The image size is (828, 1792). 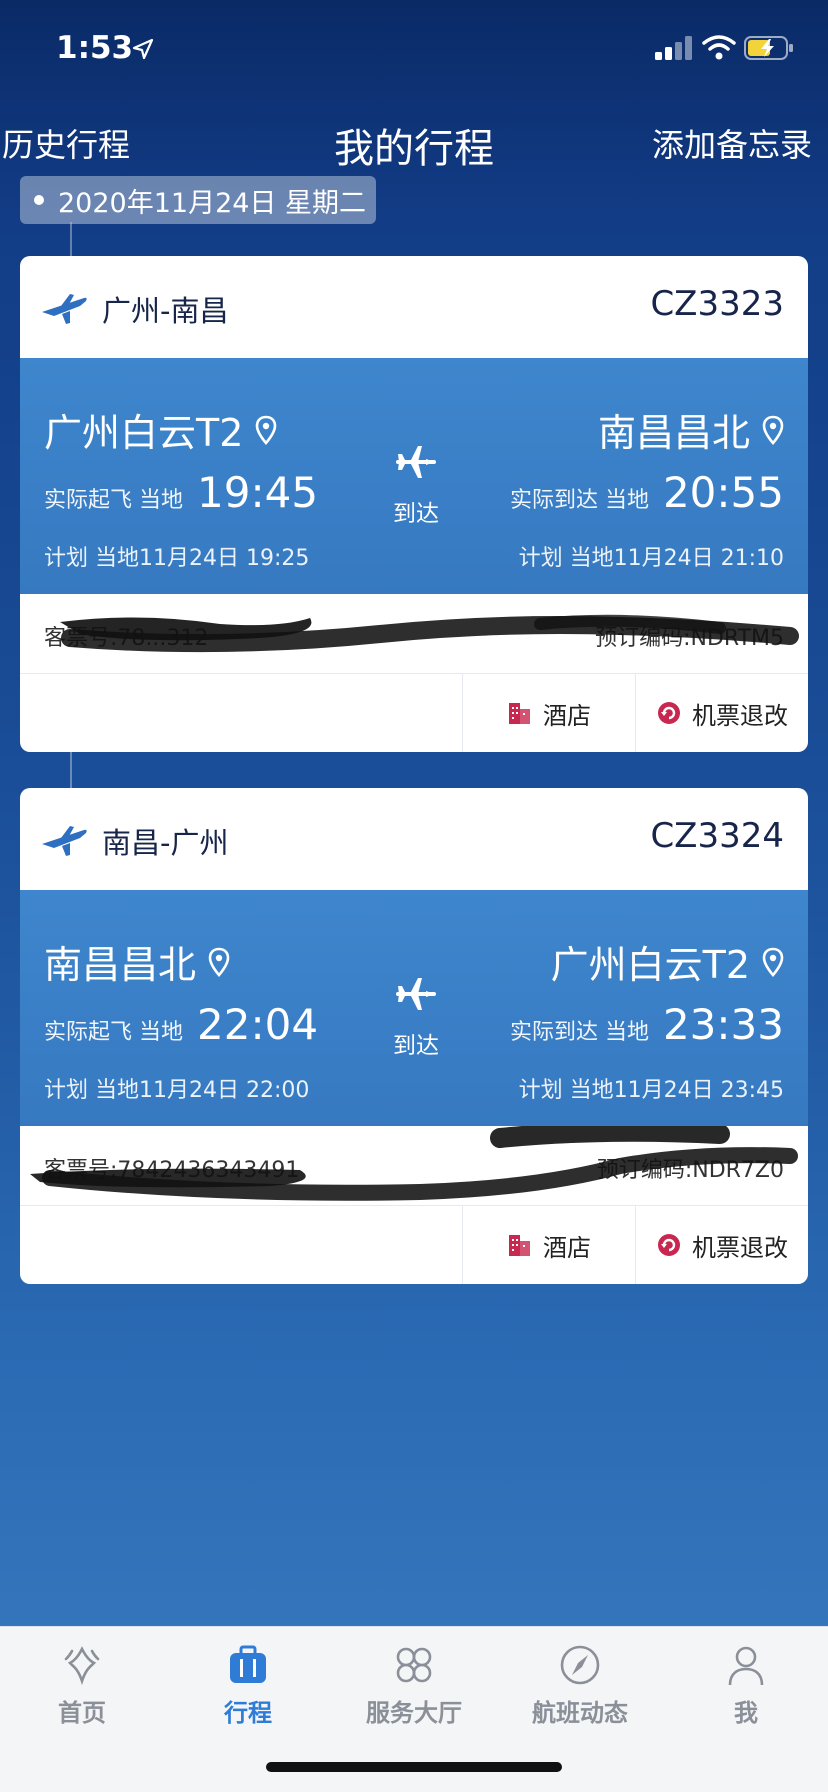 I want to click on trip-date: 2020年11月24日 星期二, so click(x=212, y=203).